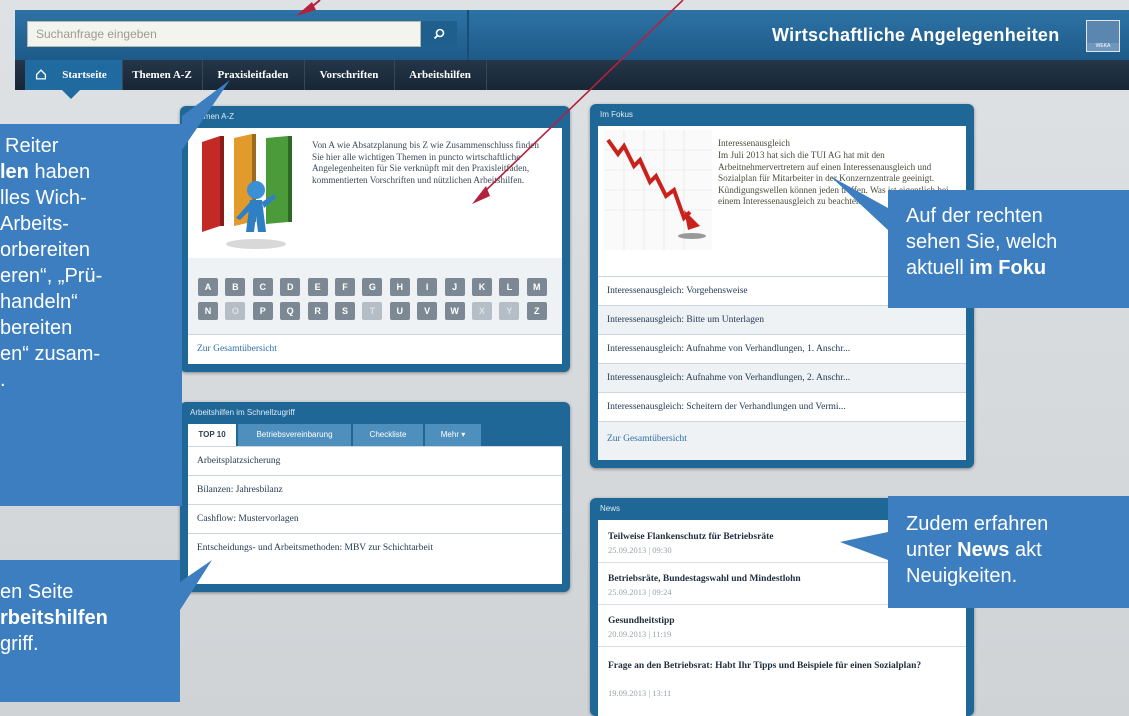 This screenshot has height=716, width=1129. I want to click on callout-line: aktuell im Foku, so click(976, 268).